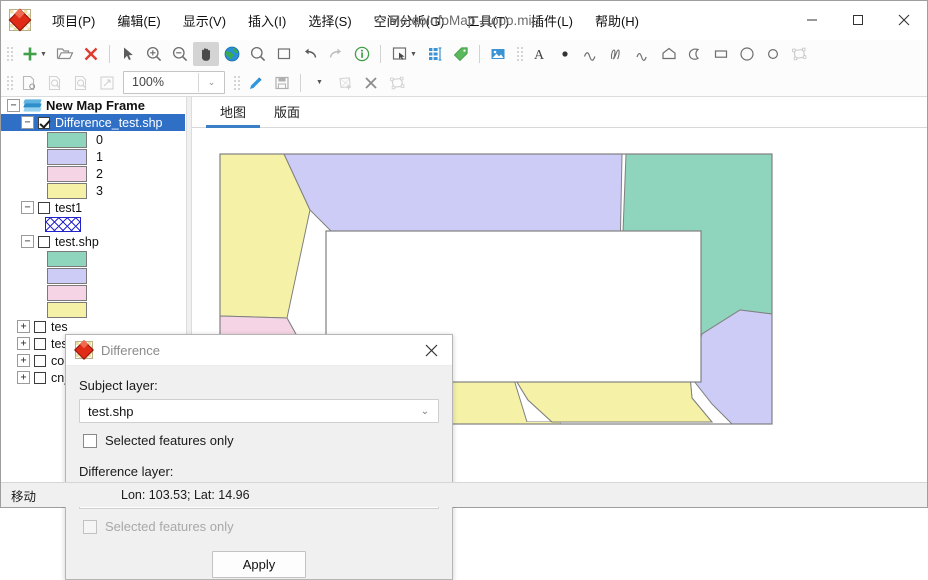 This screenshot has height=580, width=928. I want to click on subject-selected-only-checkbox: Selected features only, so click(261, 440).